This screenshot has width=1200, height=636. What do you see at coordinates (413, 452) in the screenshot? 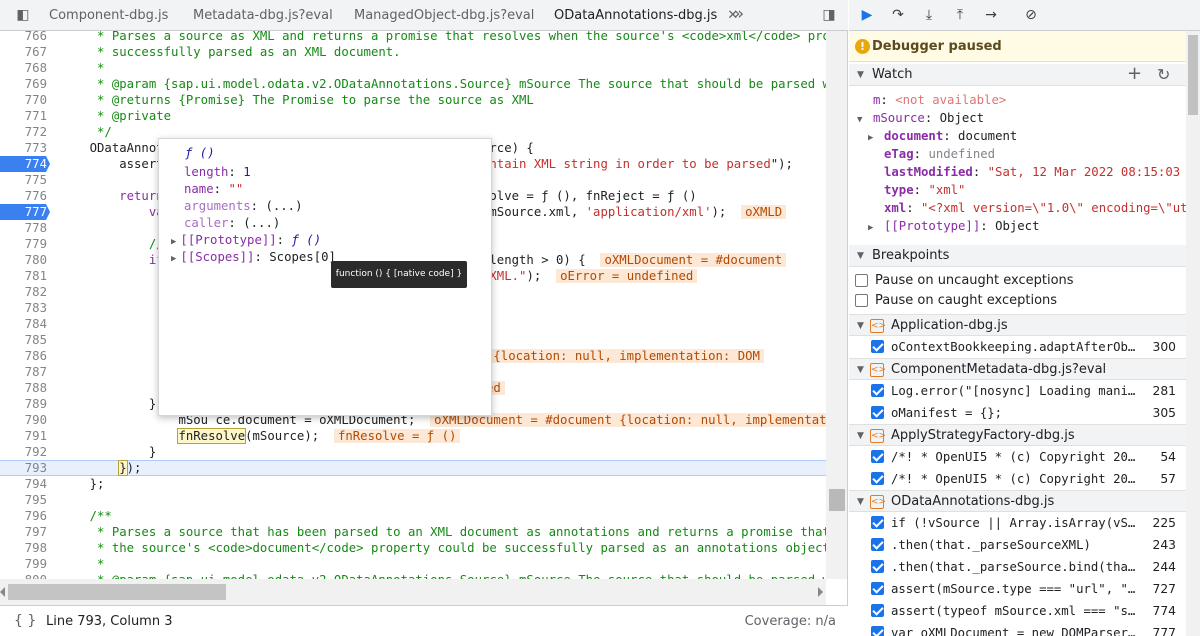
I see `code-line: 792 }` at bounding box center [413, 452].